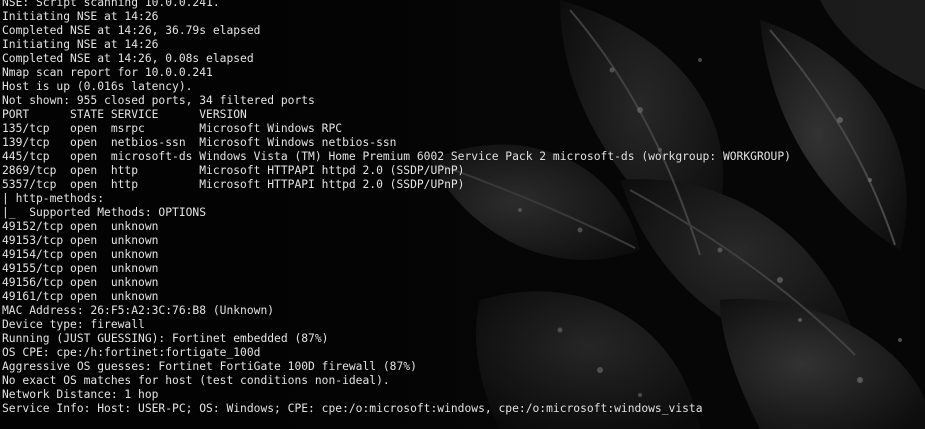 This screenshot has width=925, height=429. I want to click on terminal-line: MAC Address: 26:F5:A2:3C:76:B8 (Unknown), so click(138, 310).